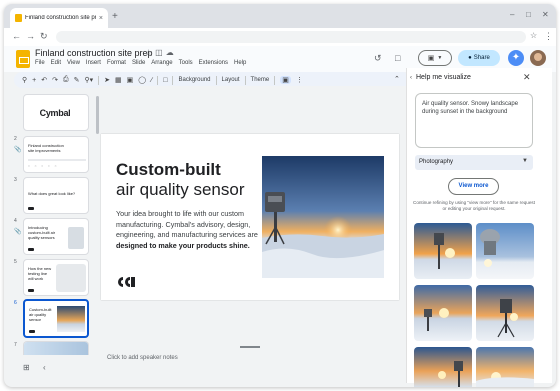 Image resolution: width=560 pixels, height=391 pixels. I want to click on zoom-icon: ⚲▾, so click(88, 80).